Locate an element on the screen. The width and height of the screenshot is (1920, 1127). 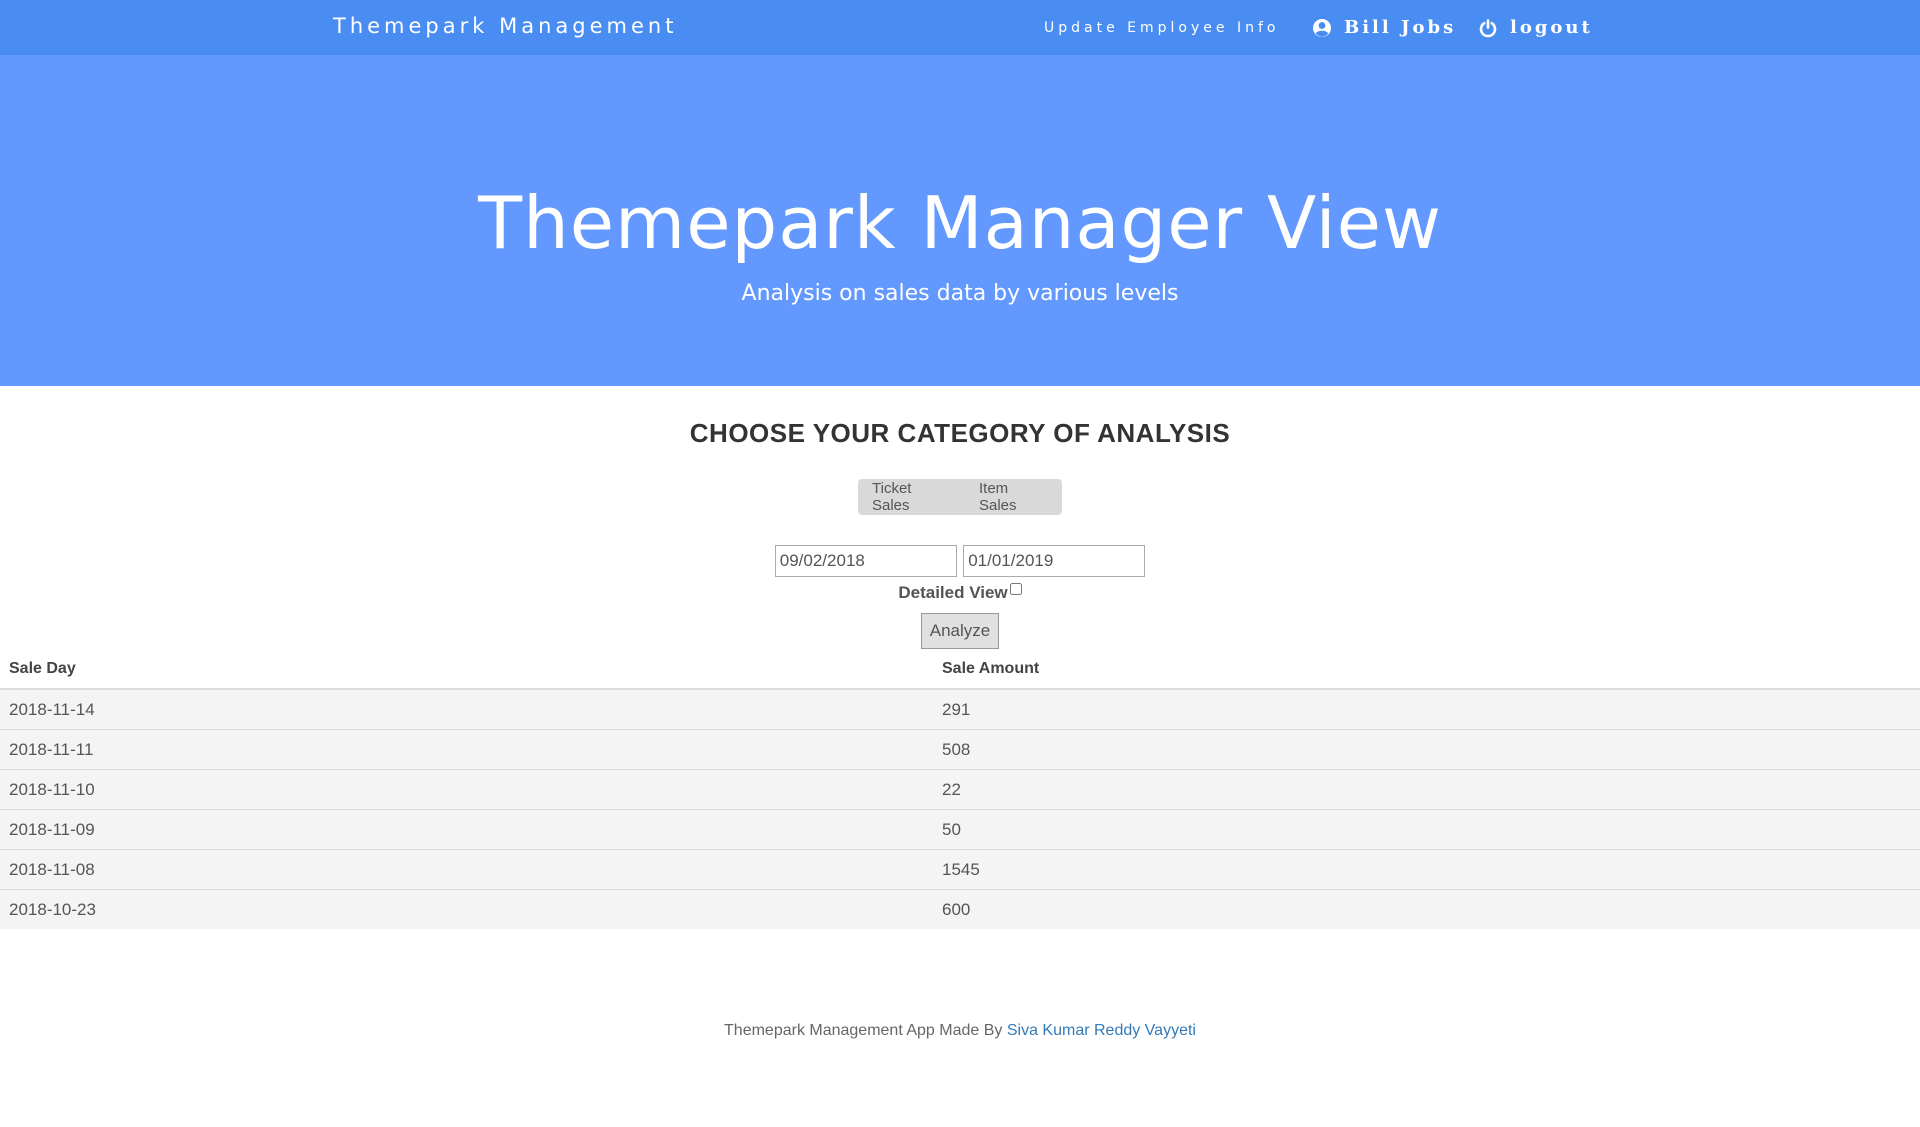
sale-day-cell: 2018-10-23 is located at coordinates (466, 909).